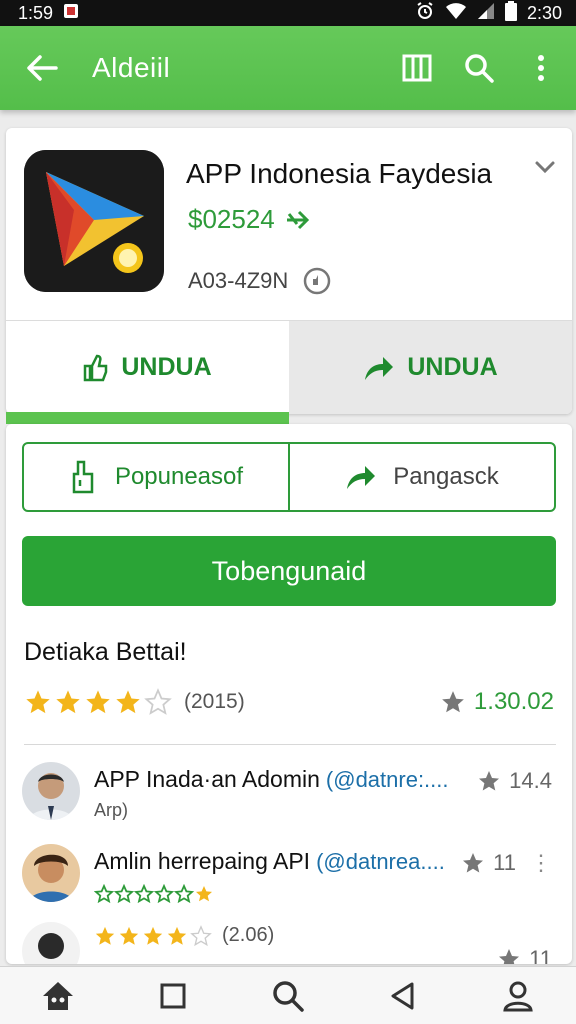 The width and height of the screenshot is (576, 1024). Describe the element at coordinates (105, 652) in the screenshot. I see `details-title: Detiaka Bettai!` at that location.